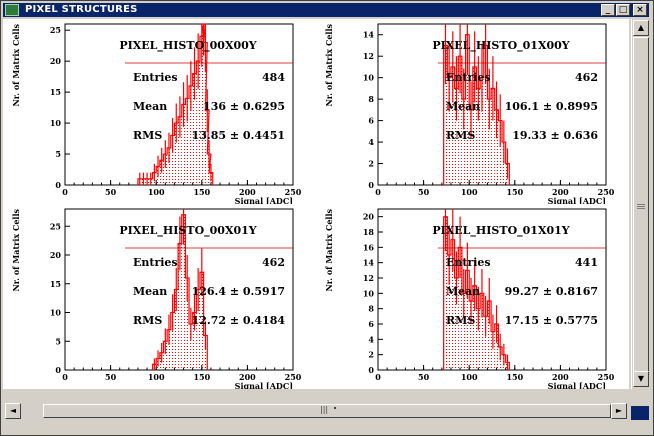 The image size is (654, 436). What do you see at coordinates (58, 341) in the screenshot?
I see `y-tick-label: 5` at bounding box center [58, 341].